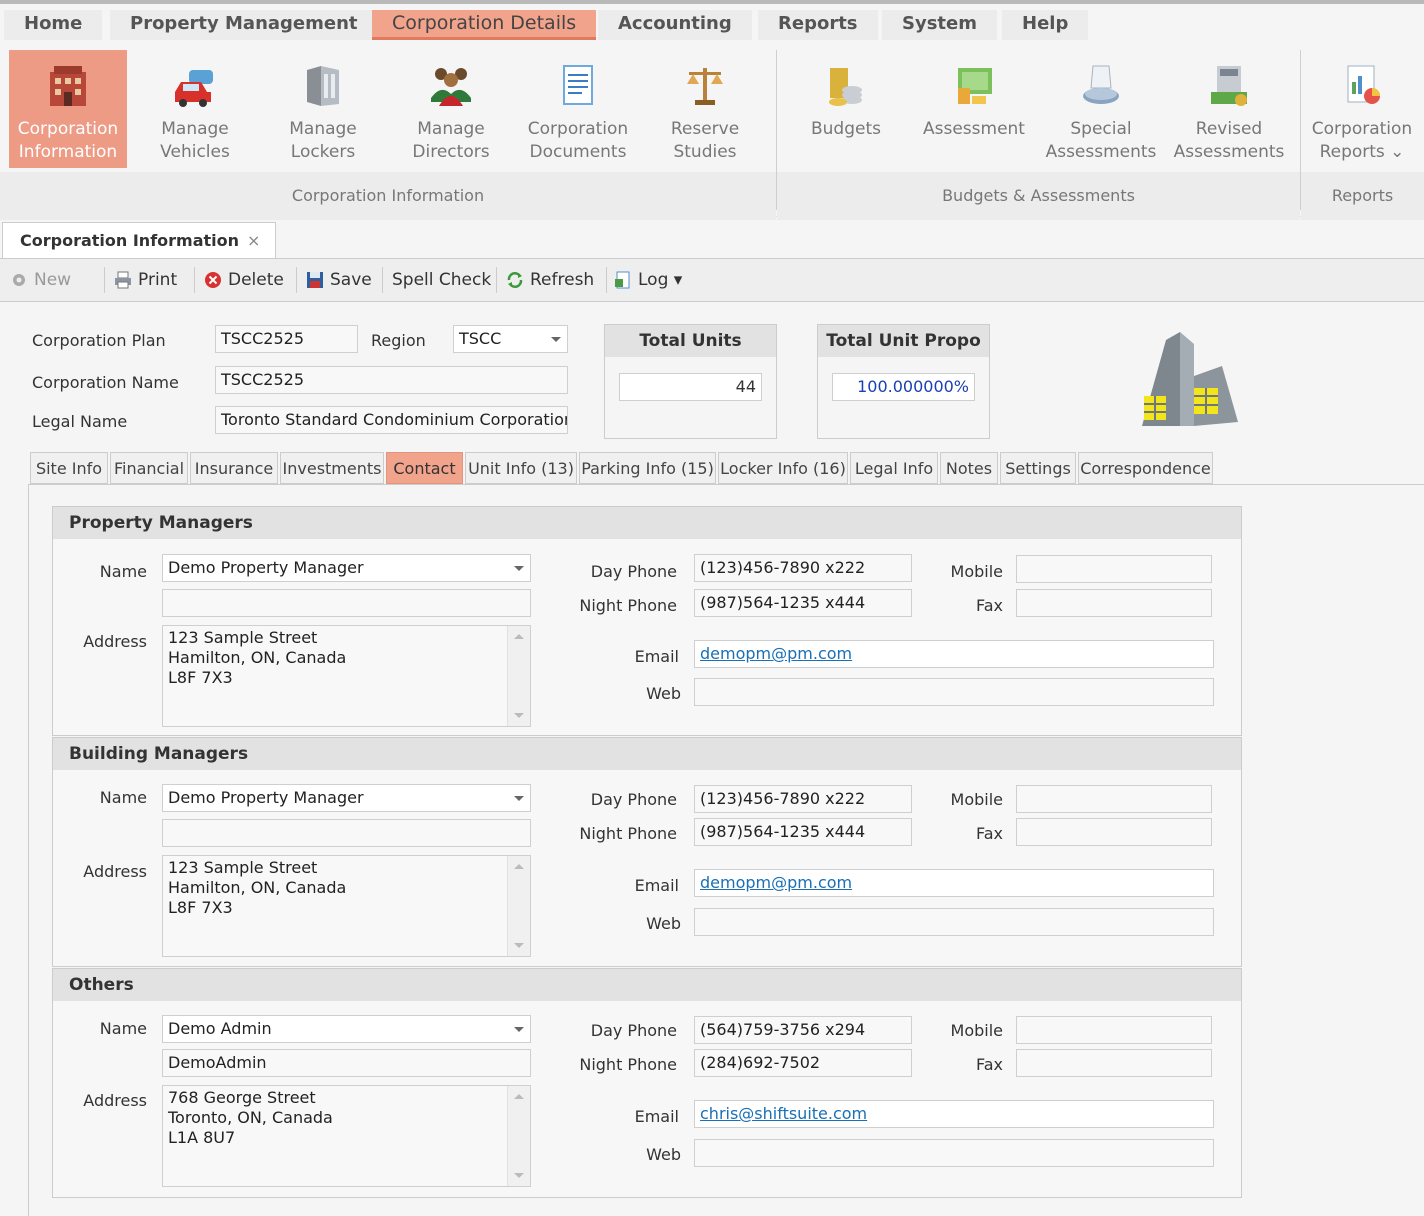  Describe the element at coordinates (69, 468) in the screenshot. I see `tab-site-info: Site Info` at that location.